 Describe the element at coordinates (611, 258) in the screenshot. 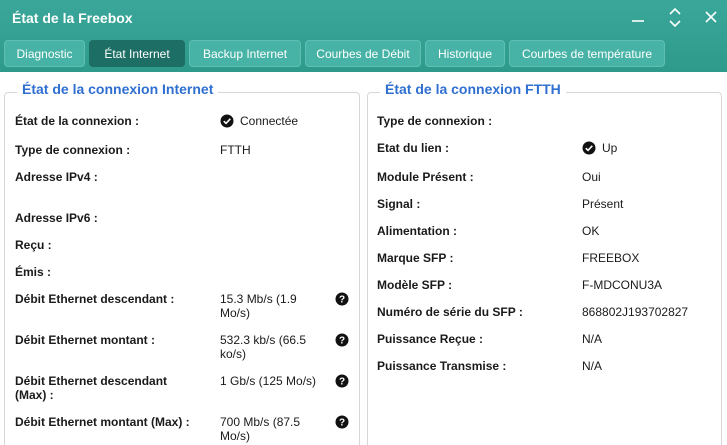

I see `ftth-value-marque: FREEBOX` at that location.